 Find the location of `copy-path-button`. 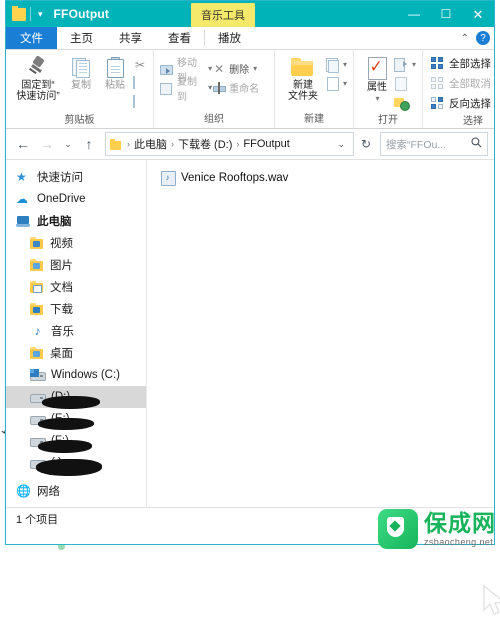

copy-path-button is located at coordinates (140, 83).